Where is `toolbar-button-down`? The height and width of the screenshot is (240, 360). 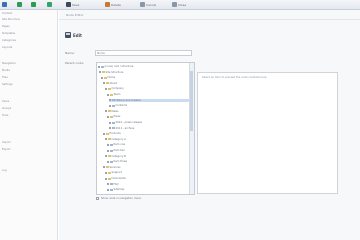
toolbar-button-down is located at coordinates (33, 4).